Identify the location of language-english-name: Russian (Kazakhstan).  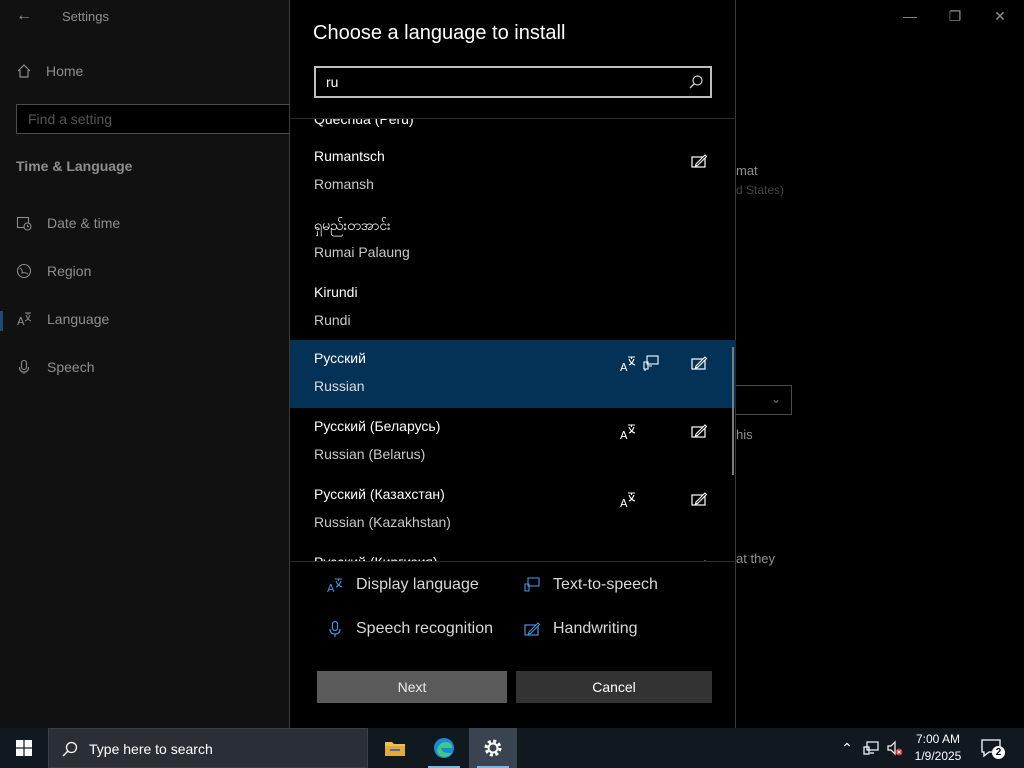
(382, 522).